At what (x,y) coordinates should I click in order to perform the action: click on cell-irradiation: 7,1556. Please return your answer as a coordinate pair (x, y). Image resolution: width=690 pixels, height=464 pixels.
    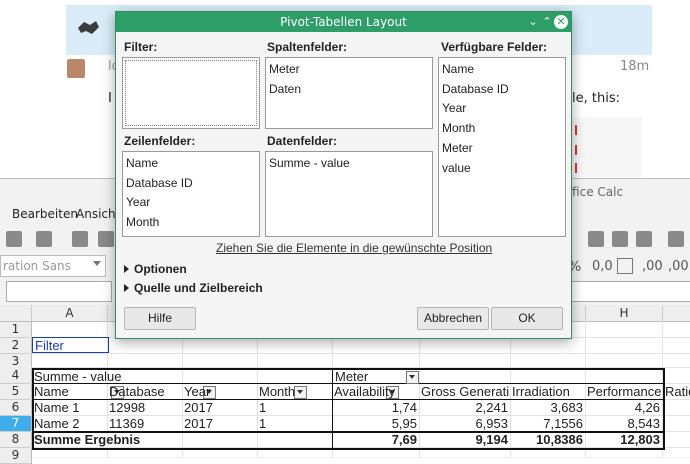
    Looking at the image, I should click on (547, 423).